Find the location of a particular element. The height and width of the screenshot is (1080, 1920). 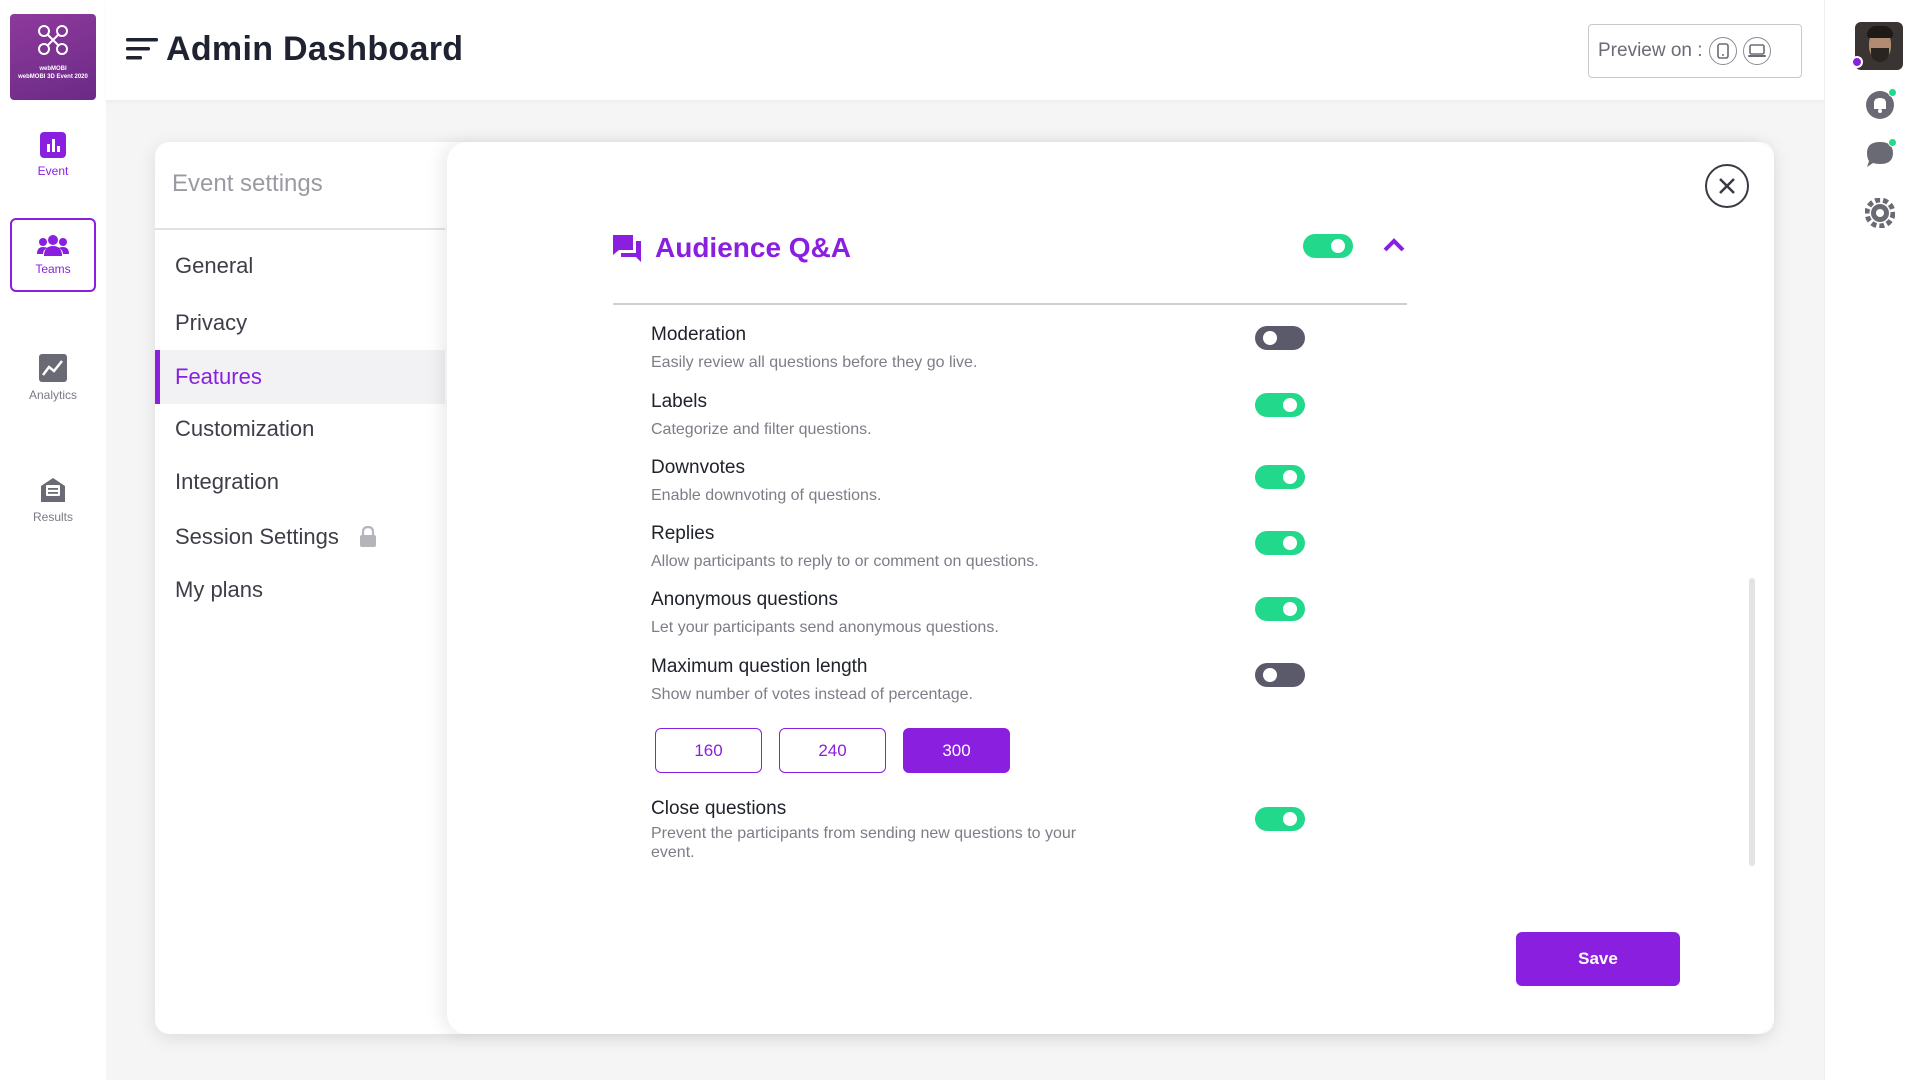

right-sidebar is located at coordinates (1872, 540).